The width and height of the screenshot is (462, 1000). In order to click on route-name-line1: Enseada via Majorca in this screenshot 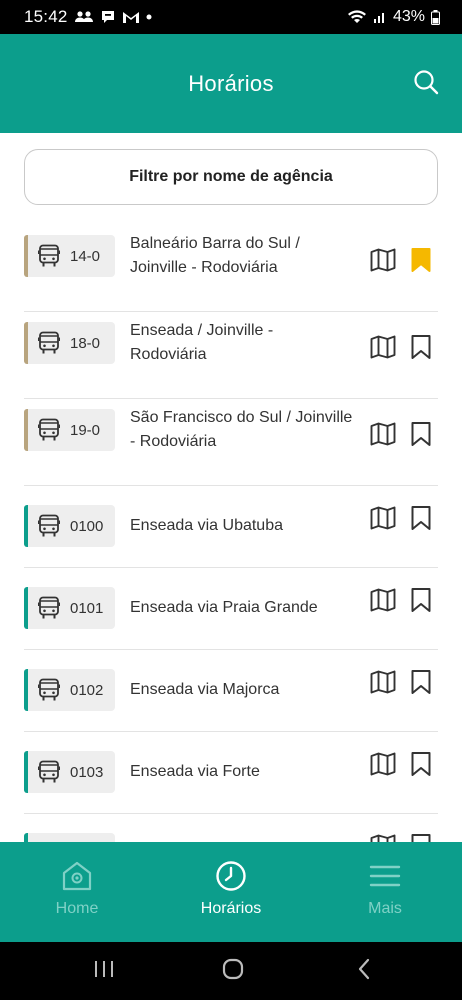, I will do `click(205, 689)`.